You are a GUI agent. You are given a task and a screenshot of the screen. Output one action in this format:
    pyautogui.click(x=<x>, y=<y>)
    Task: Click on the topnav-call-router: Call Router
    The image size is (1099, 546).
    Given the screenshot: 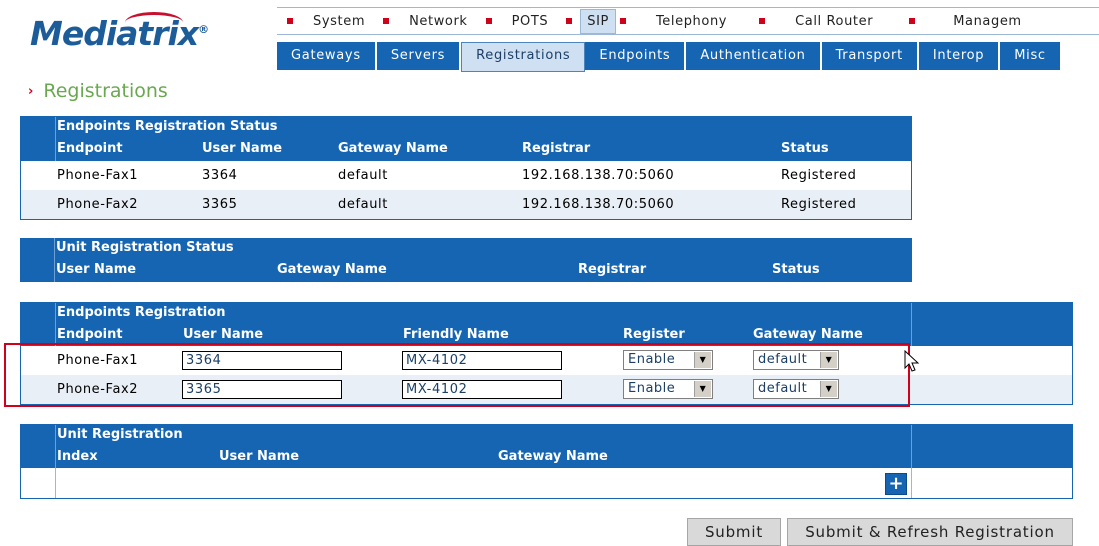 What is the action you would take?
    pyautogui.click(x=808, y=21)
    